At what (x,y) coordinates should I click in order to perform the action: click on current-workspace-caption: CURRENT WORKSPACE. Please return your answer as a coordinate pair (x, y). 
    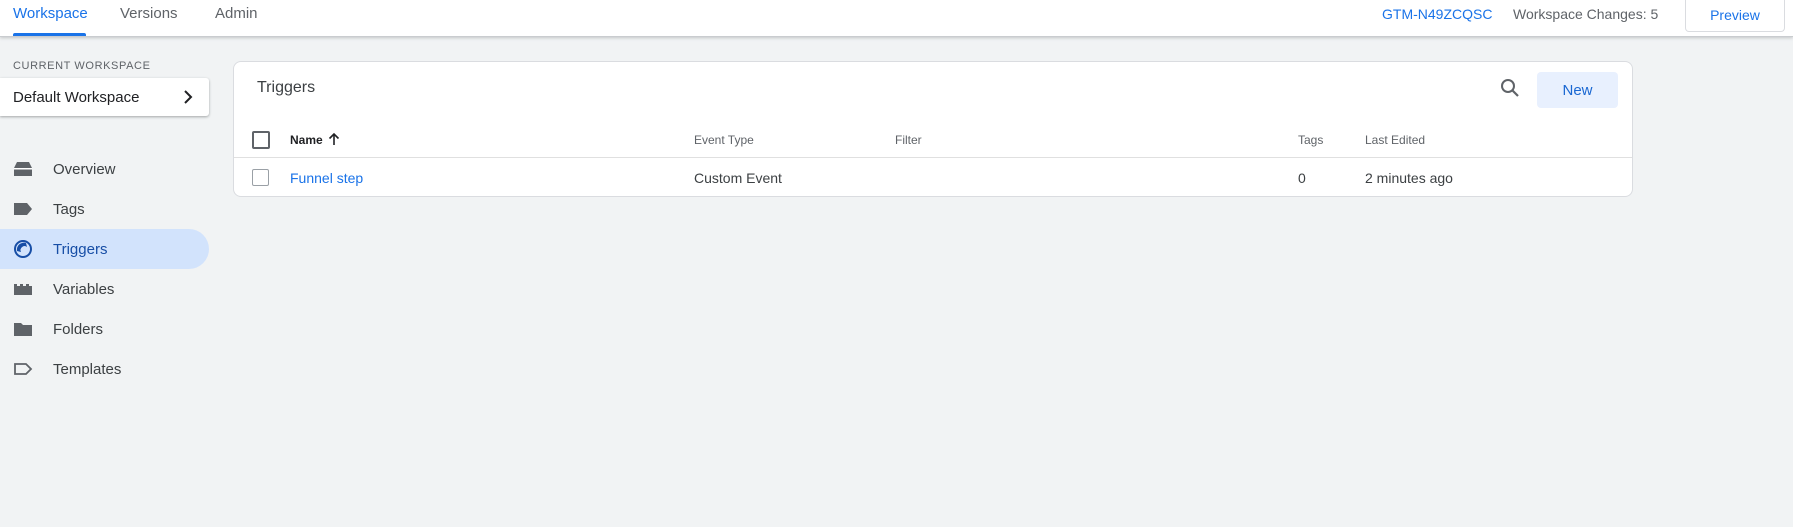
    Looking at the image, I should click on (82, 66).